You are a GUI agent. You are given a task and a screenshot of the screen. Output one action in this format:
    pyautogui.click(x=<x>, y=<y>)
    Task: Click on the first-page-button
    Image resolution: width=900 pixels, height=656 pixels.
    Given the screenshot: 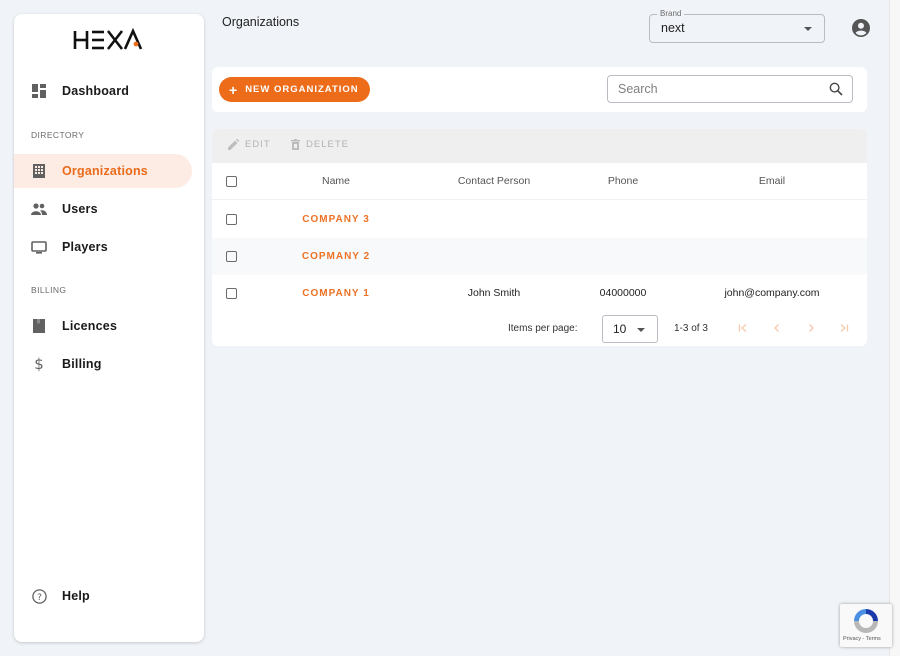 What is the action you would take?
    pyautogui.click(x=743, y=328)
    